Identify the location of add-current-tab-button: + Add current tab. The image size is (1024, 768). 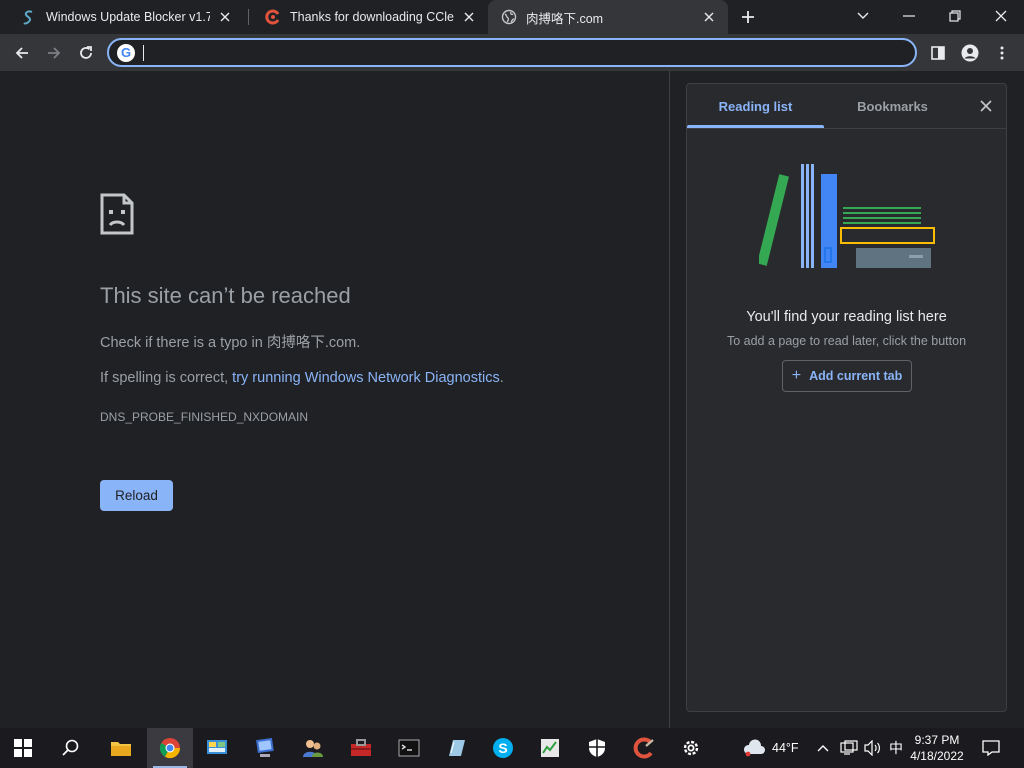
(847, 376).